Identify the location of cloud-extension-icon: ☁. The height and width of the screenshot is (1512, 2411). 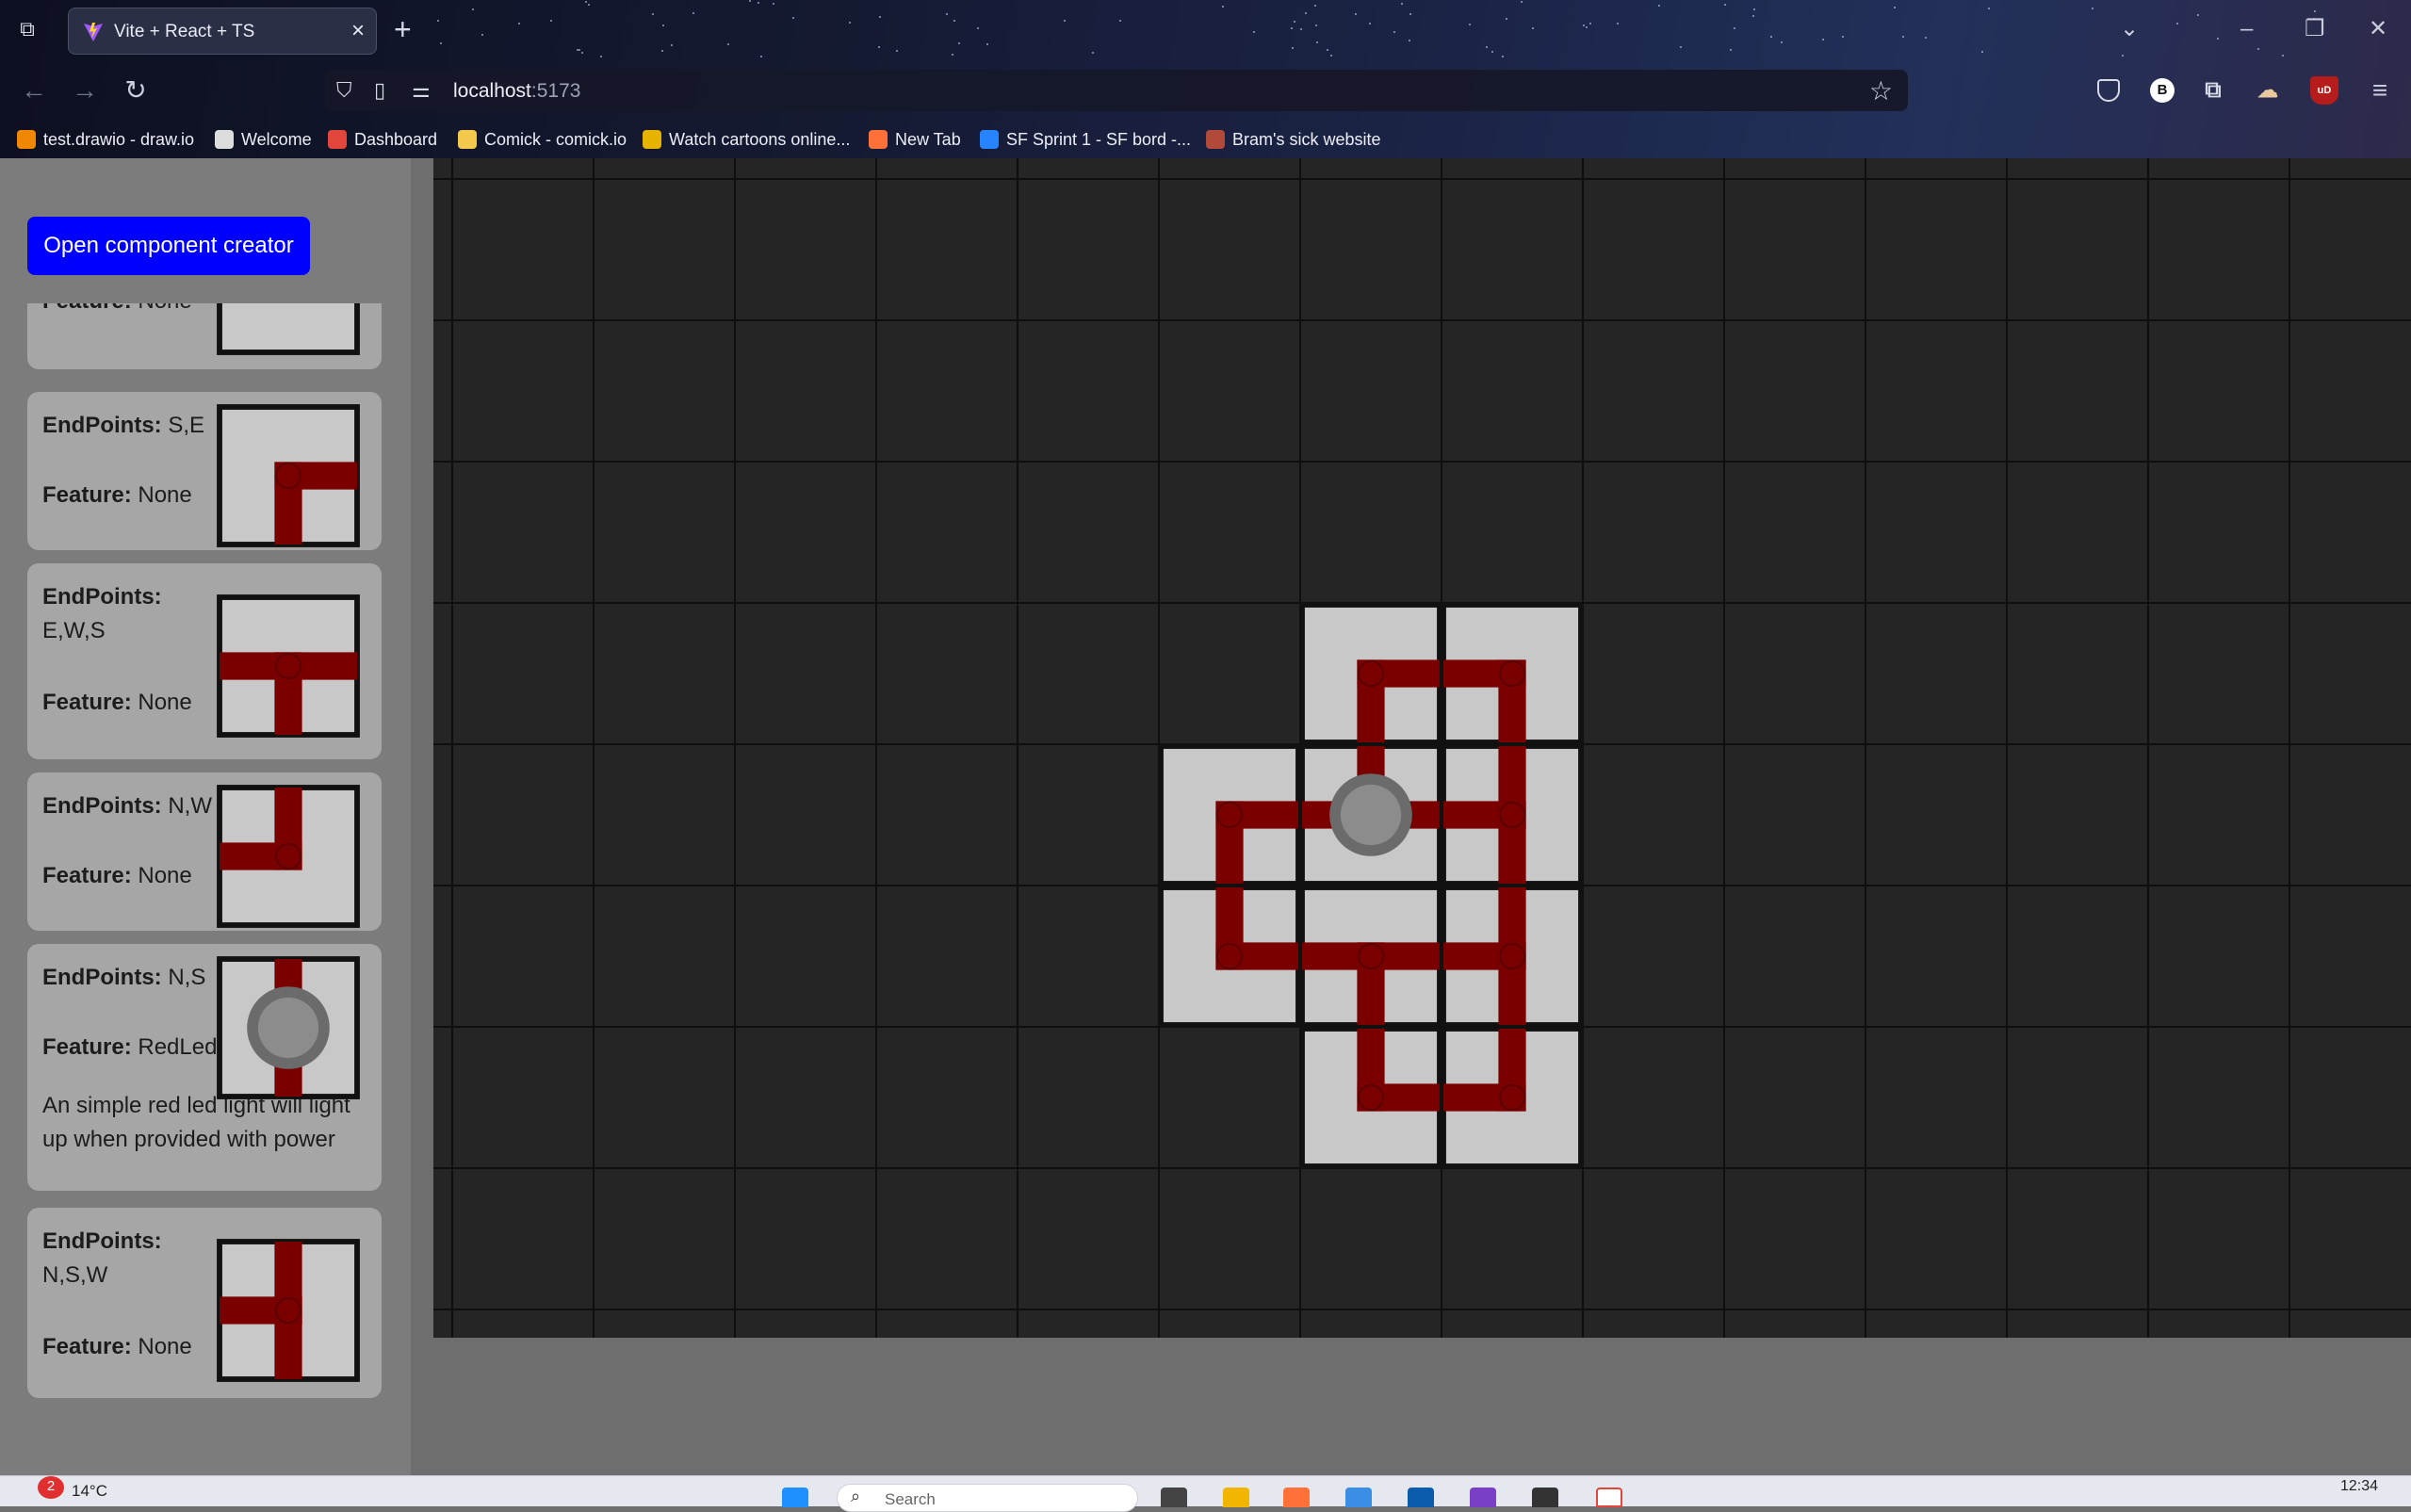
(2268, 90).